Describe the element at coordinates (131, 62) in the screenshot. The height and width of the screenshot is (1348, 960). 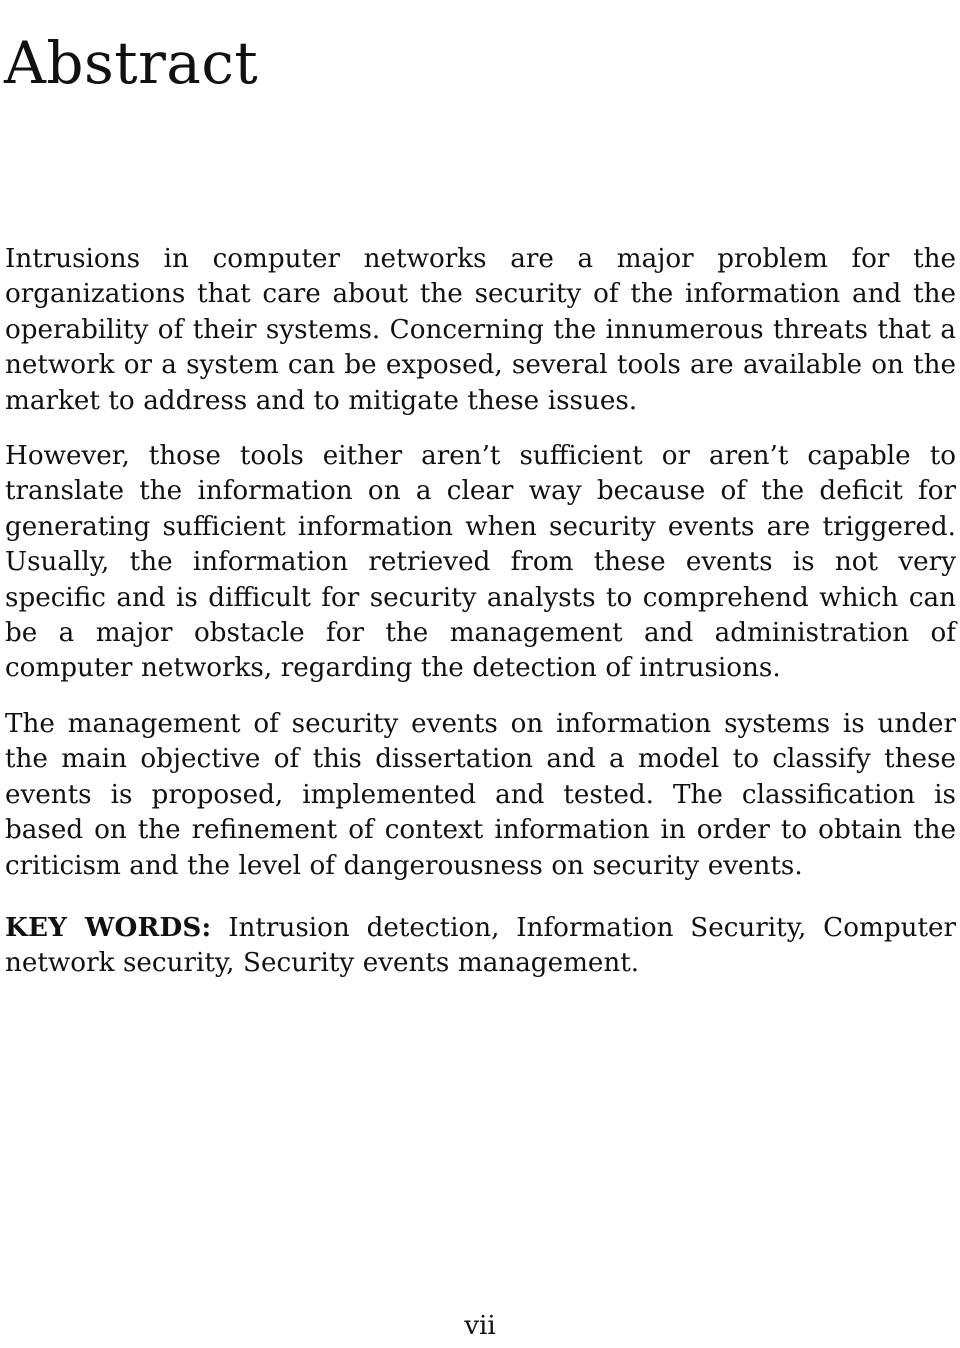
I see `page-title: Abstract` at that location.